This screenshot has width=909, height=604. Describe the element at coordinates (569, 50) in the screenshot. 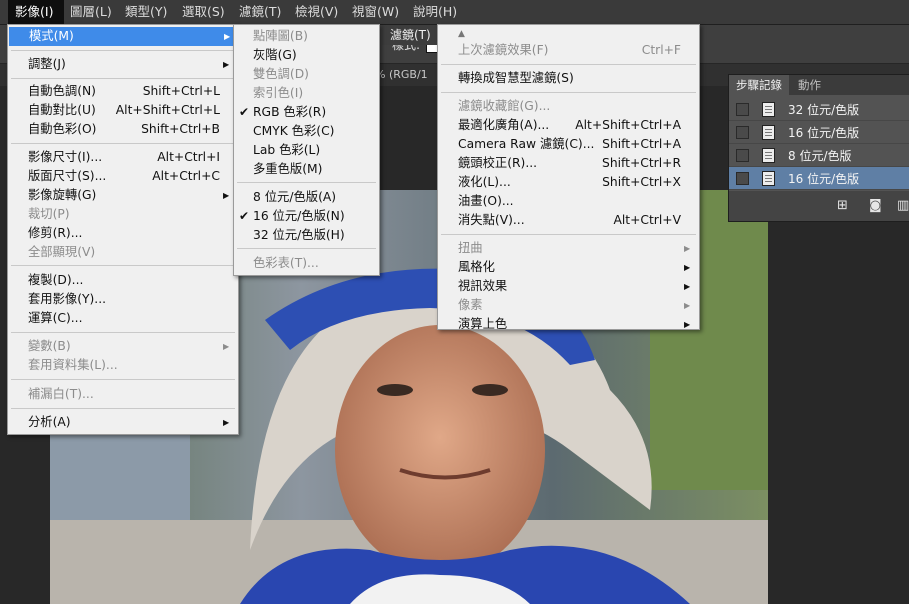

I see `menu-item-last-filter: 上次濾鏡效果(F) Ctrl+F` at that location.